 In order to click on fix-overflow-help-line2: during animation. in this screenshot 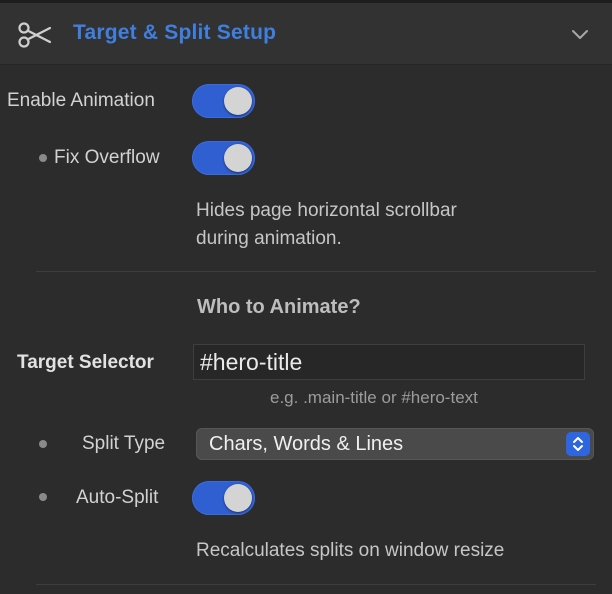, I will do `click(269, 238)`.